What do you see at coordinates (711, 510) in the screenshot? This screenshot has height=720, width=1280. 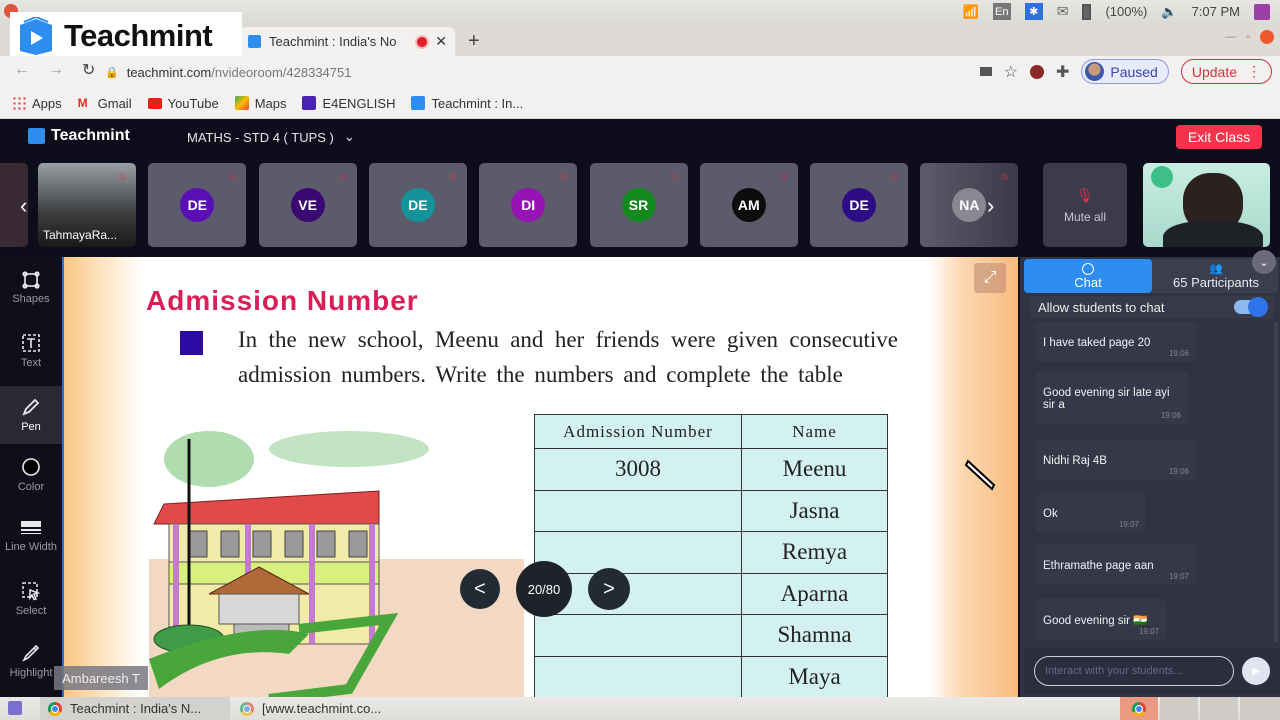 I see `table-row: Jasna` at bounding box center [711, 510].